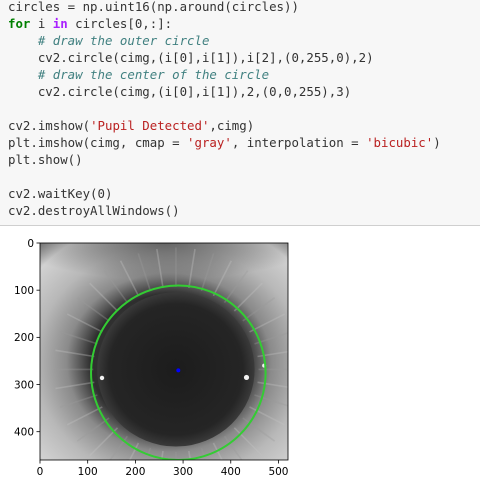 This screenshot has height=484, width=480. I want to click on code-line: plt.show(), so click(224, 159).